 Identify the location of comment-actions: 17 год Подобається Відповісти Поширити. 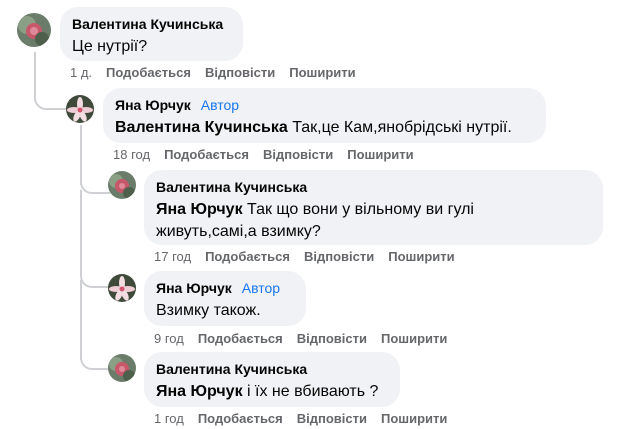
(311, 257).